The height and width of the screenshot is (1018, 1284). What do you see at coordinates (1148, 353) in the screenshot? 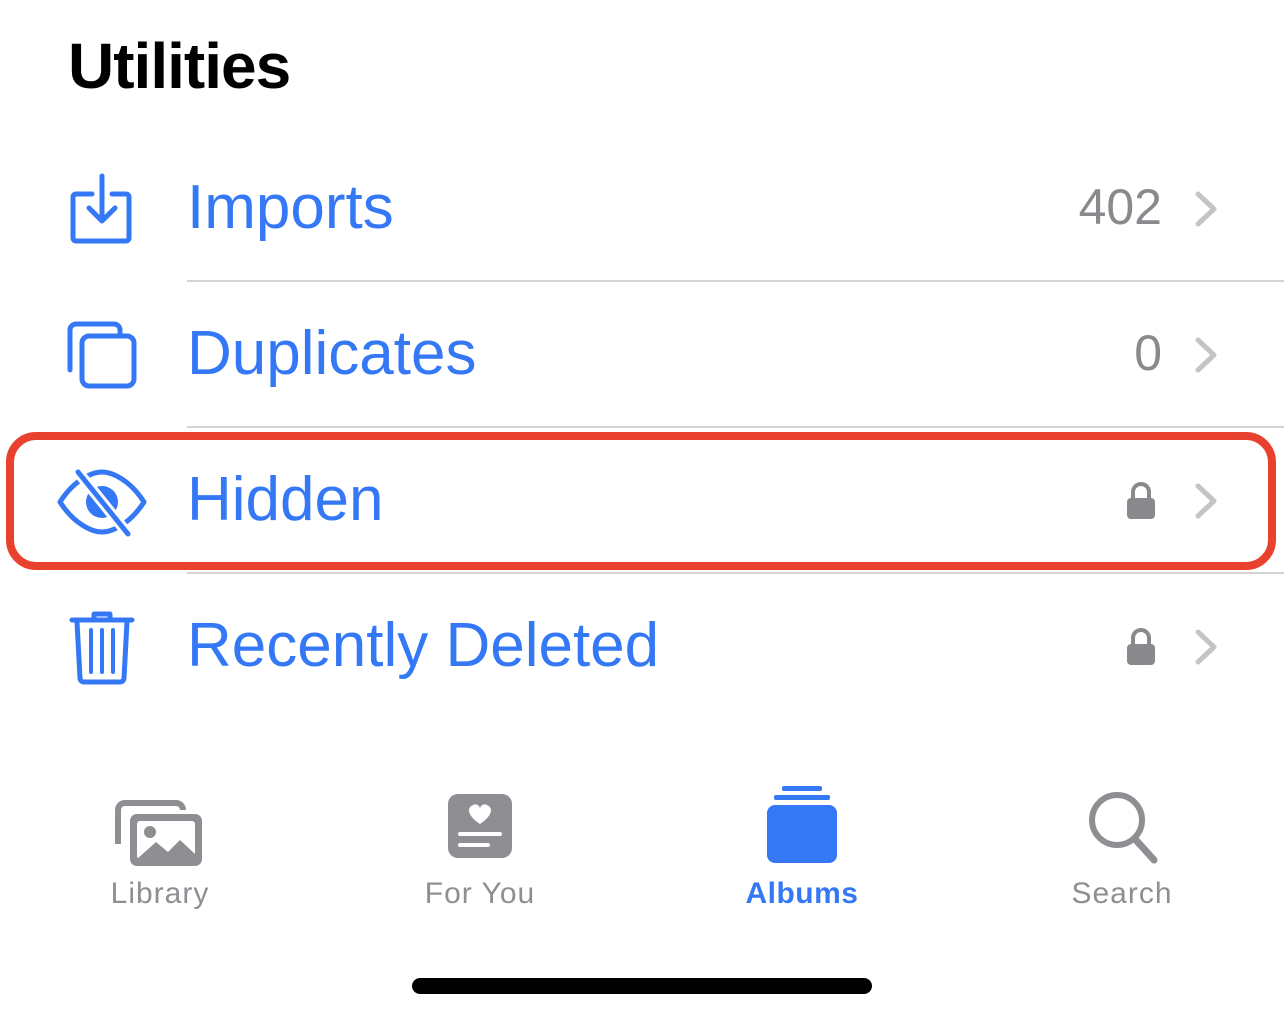
I see `item-count: 0` at bounding box center [1148, 353].